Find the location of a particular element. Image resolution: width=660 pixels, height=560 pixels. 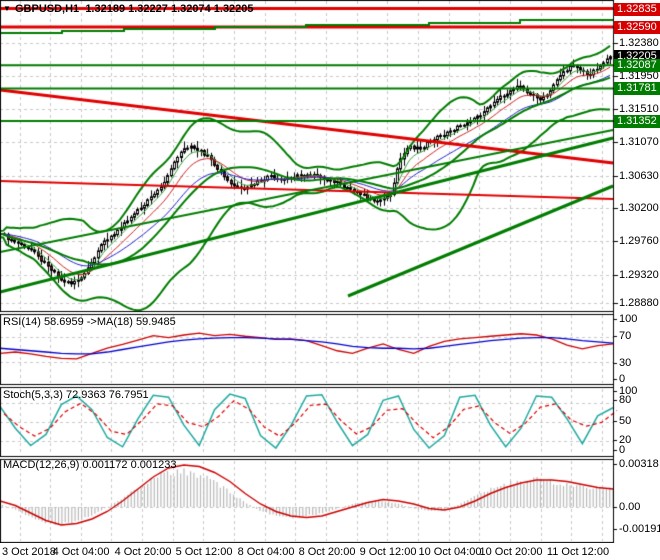

price-level-badge: 1.31781 is located at coordinates (637, 88).